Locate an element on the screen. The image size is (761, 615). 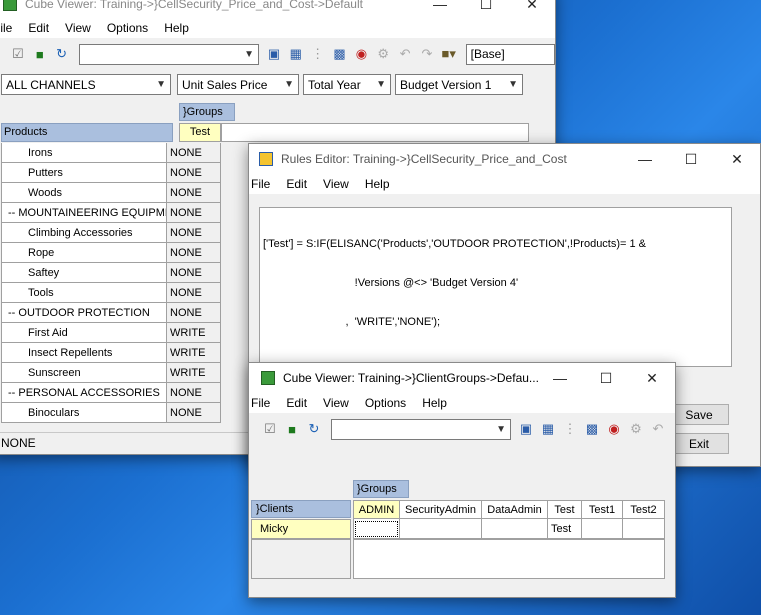
column-dimension-header: }Groups is located at coordinates (381, 489).